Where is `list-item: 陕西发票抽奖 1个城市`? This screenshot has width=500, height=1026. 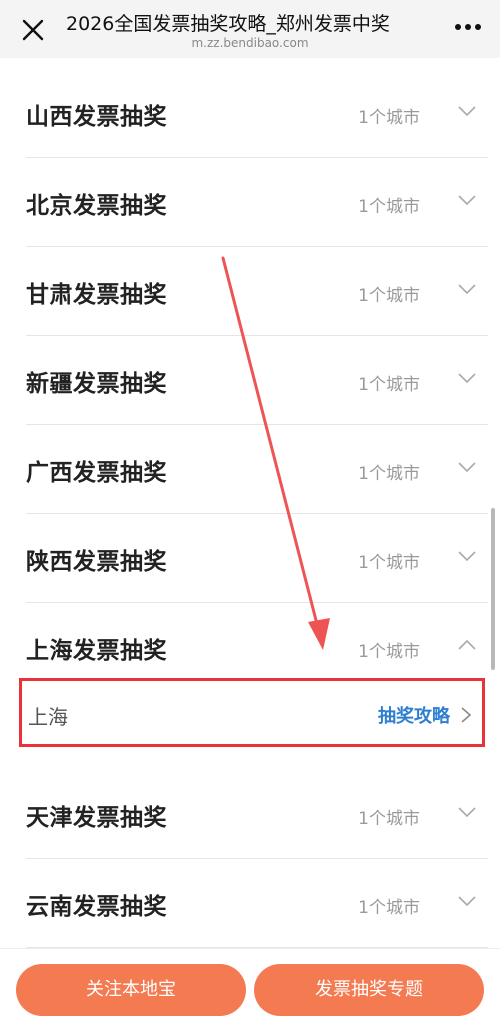 list-item: 陕西发票抽奖 1个城市 is located at coordinates (257, 558).